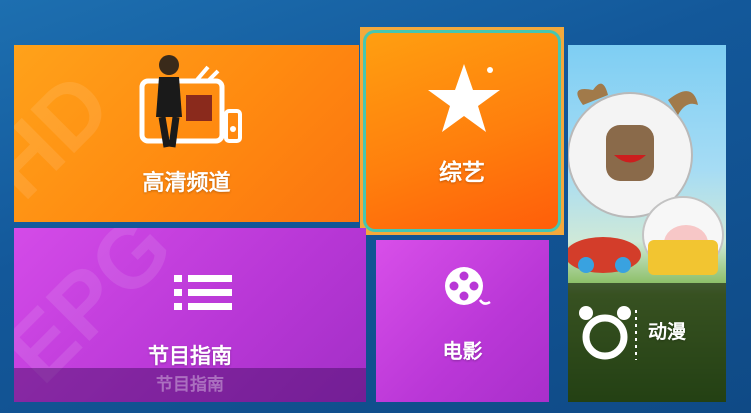  What do you see at coordinates (462, 173) in the screenshot?
I see `tile-variety-label: 综艺` at bounding box center [462, 173].